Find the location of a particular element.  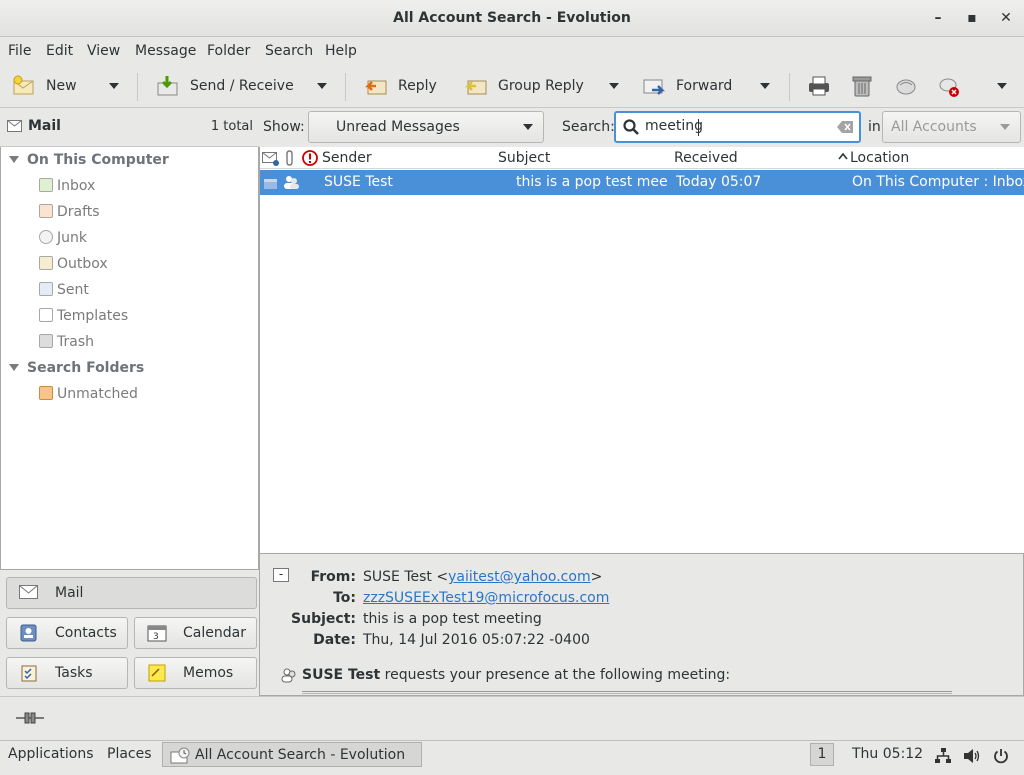

switcher-contacts-label: Contacts is located at coordinates (86, 633).